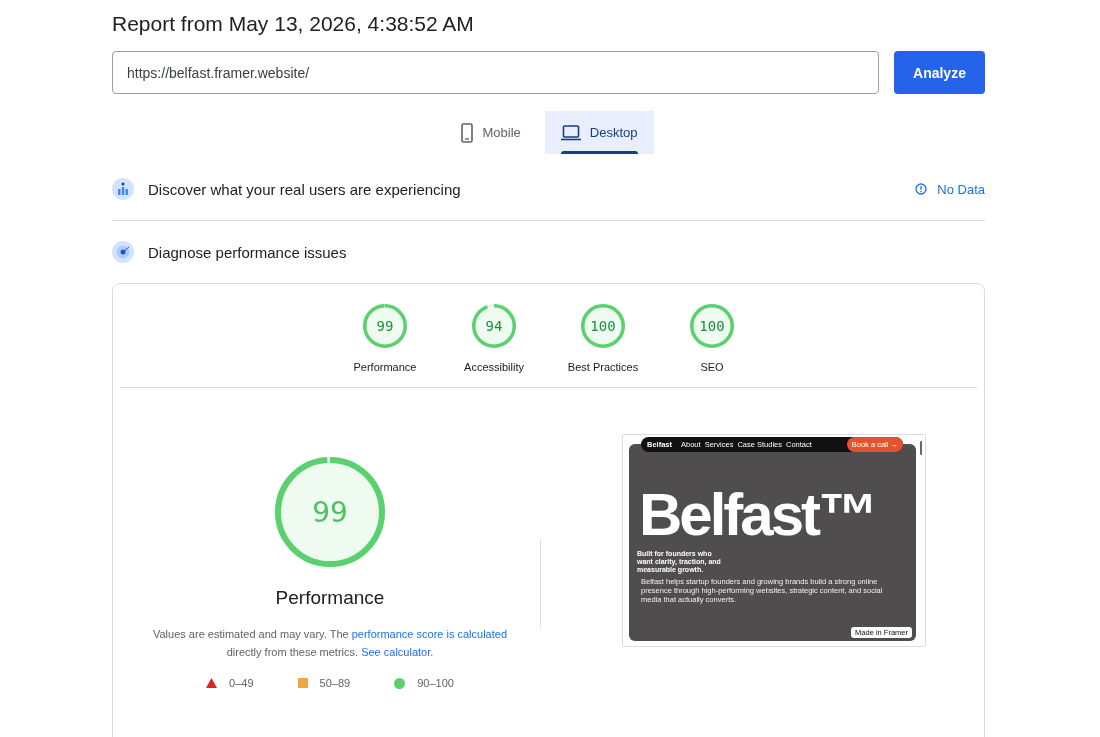 This screenshot has width=1100, height=737. Describe the element at coordinates (429, 634) in the screenshot. I see `note-link: performance score is calculated` at that location.